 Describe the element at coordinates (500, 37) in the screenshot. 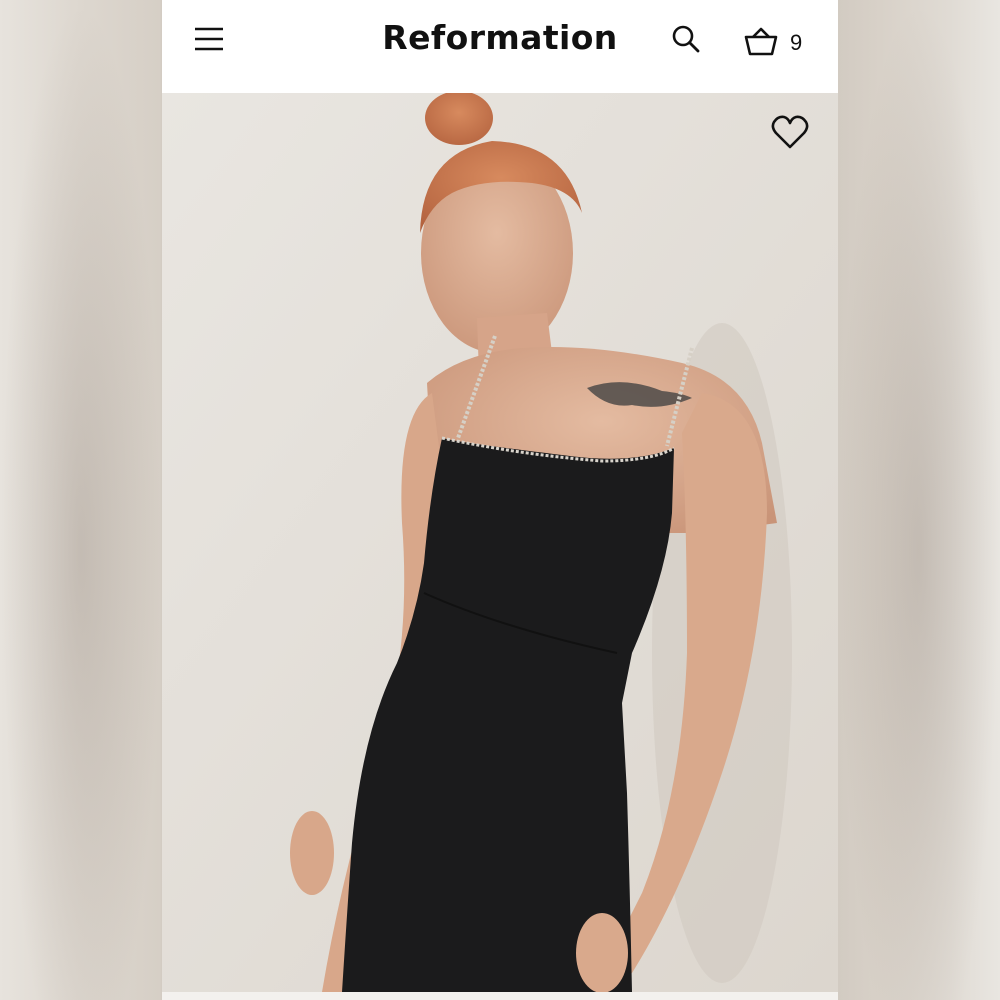

I see `brand-logo: Reformation` at that location.